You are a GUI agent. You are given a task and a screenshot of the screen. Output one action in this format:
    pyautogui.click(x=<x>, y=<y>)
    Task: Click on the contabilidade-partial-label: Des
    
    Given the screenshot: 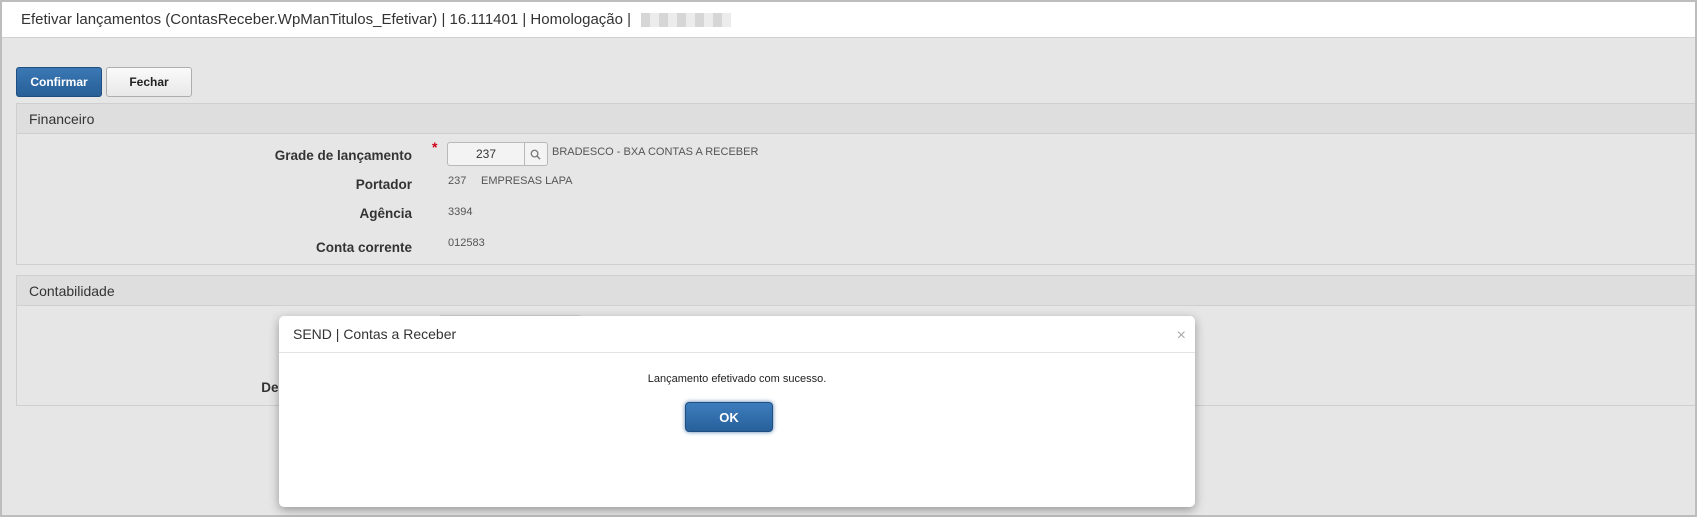 What is the action you would take?
    pyautogui.click(x=273, y=387)
    